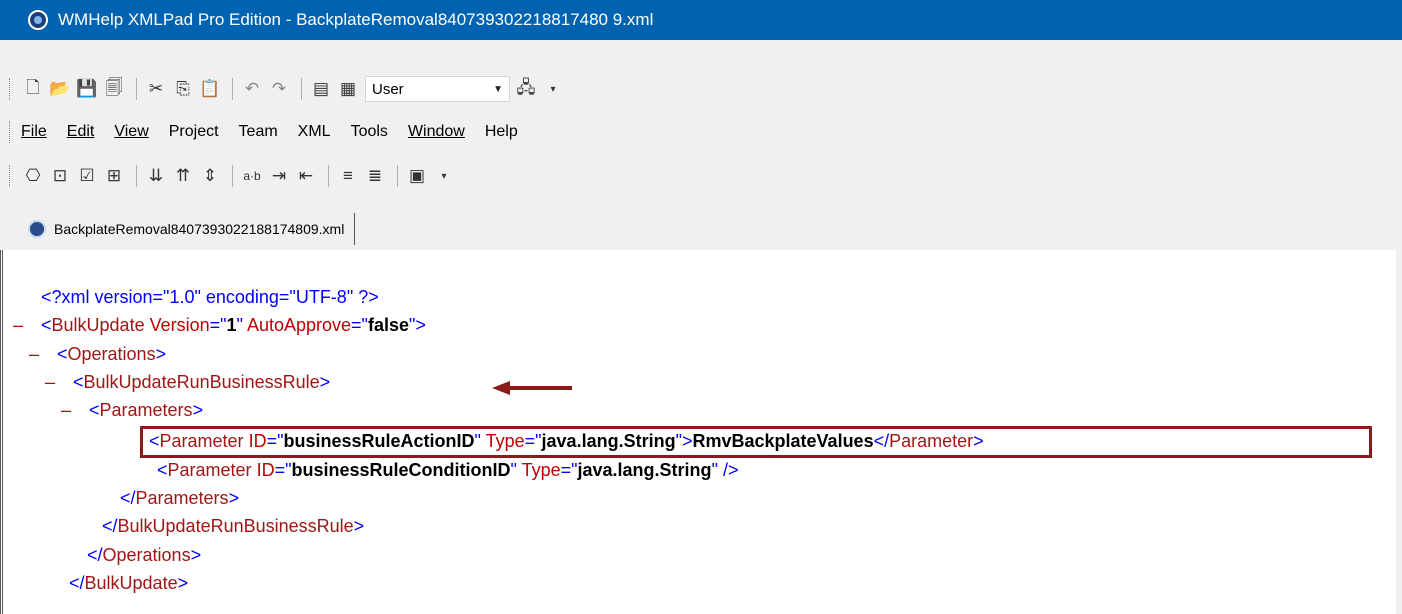  I want to click on highlight-box, so click(756, 442).